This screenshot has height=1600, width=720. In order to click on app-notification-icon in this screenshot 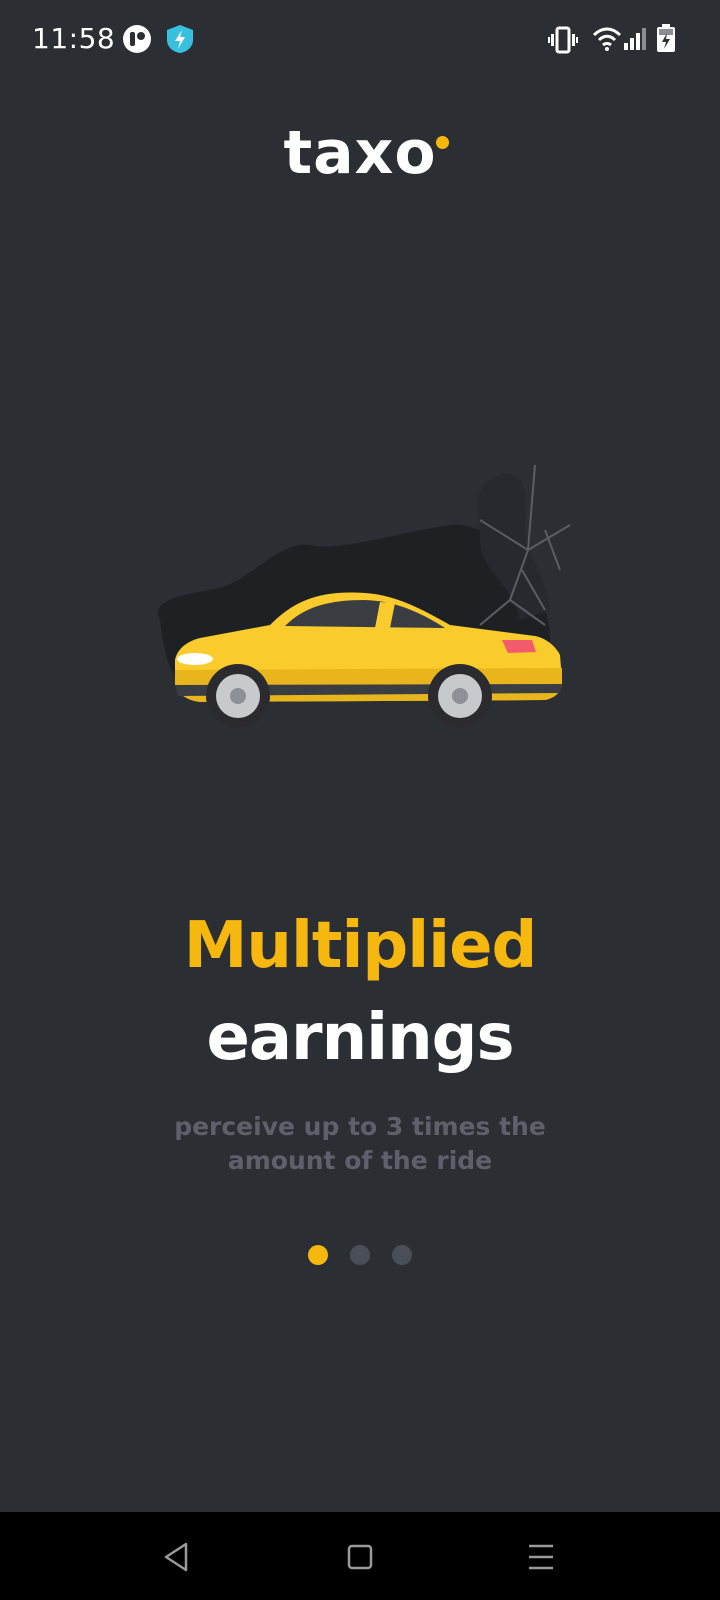, I will do `click(137, 41)`.